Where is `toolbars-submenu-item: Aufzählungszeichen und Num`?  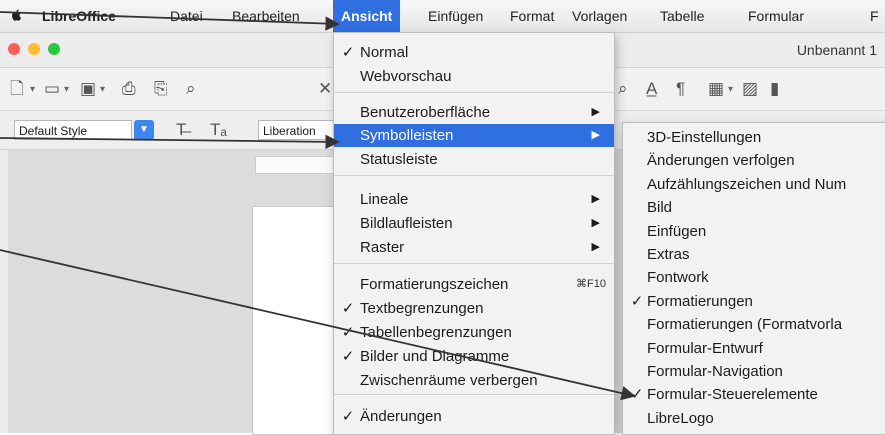 toolbars-submenu-item: Aufzählungszeichen und Num is located at coordinates (754, 184).